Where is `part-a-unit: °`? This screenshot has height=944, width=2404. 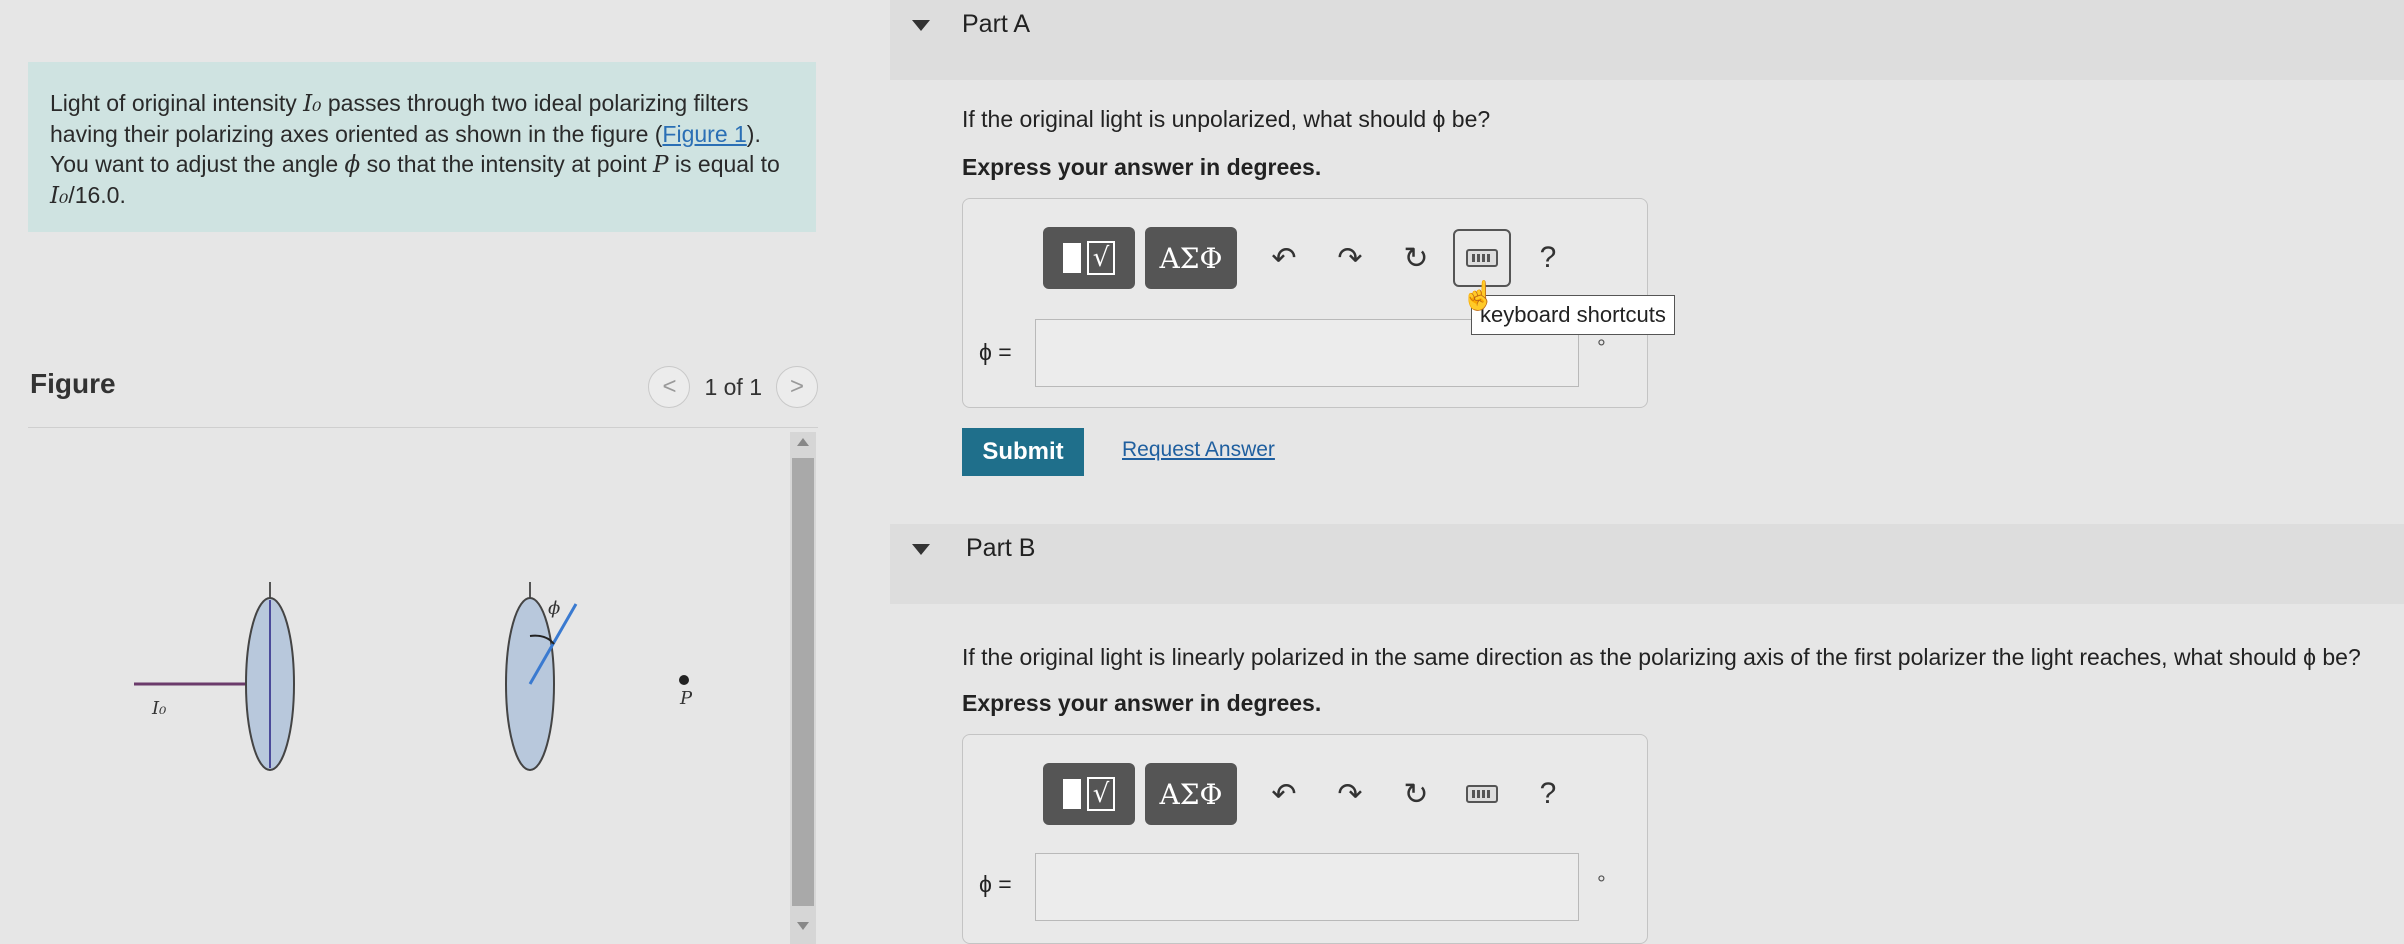
part-a-unit: ° is located at coordinates (1601, 347).